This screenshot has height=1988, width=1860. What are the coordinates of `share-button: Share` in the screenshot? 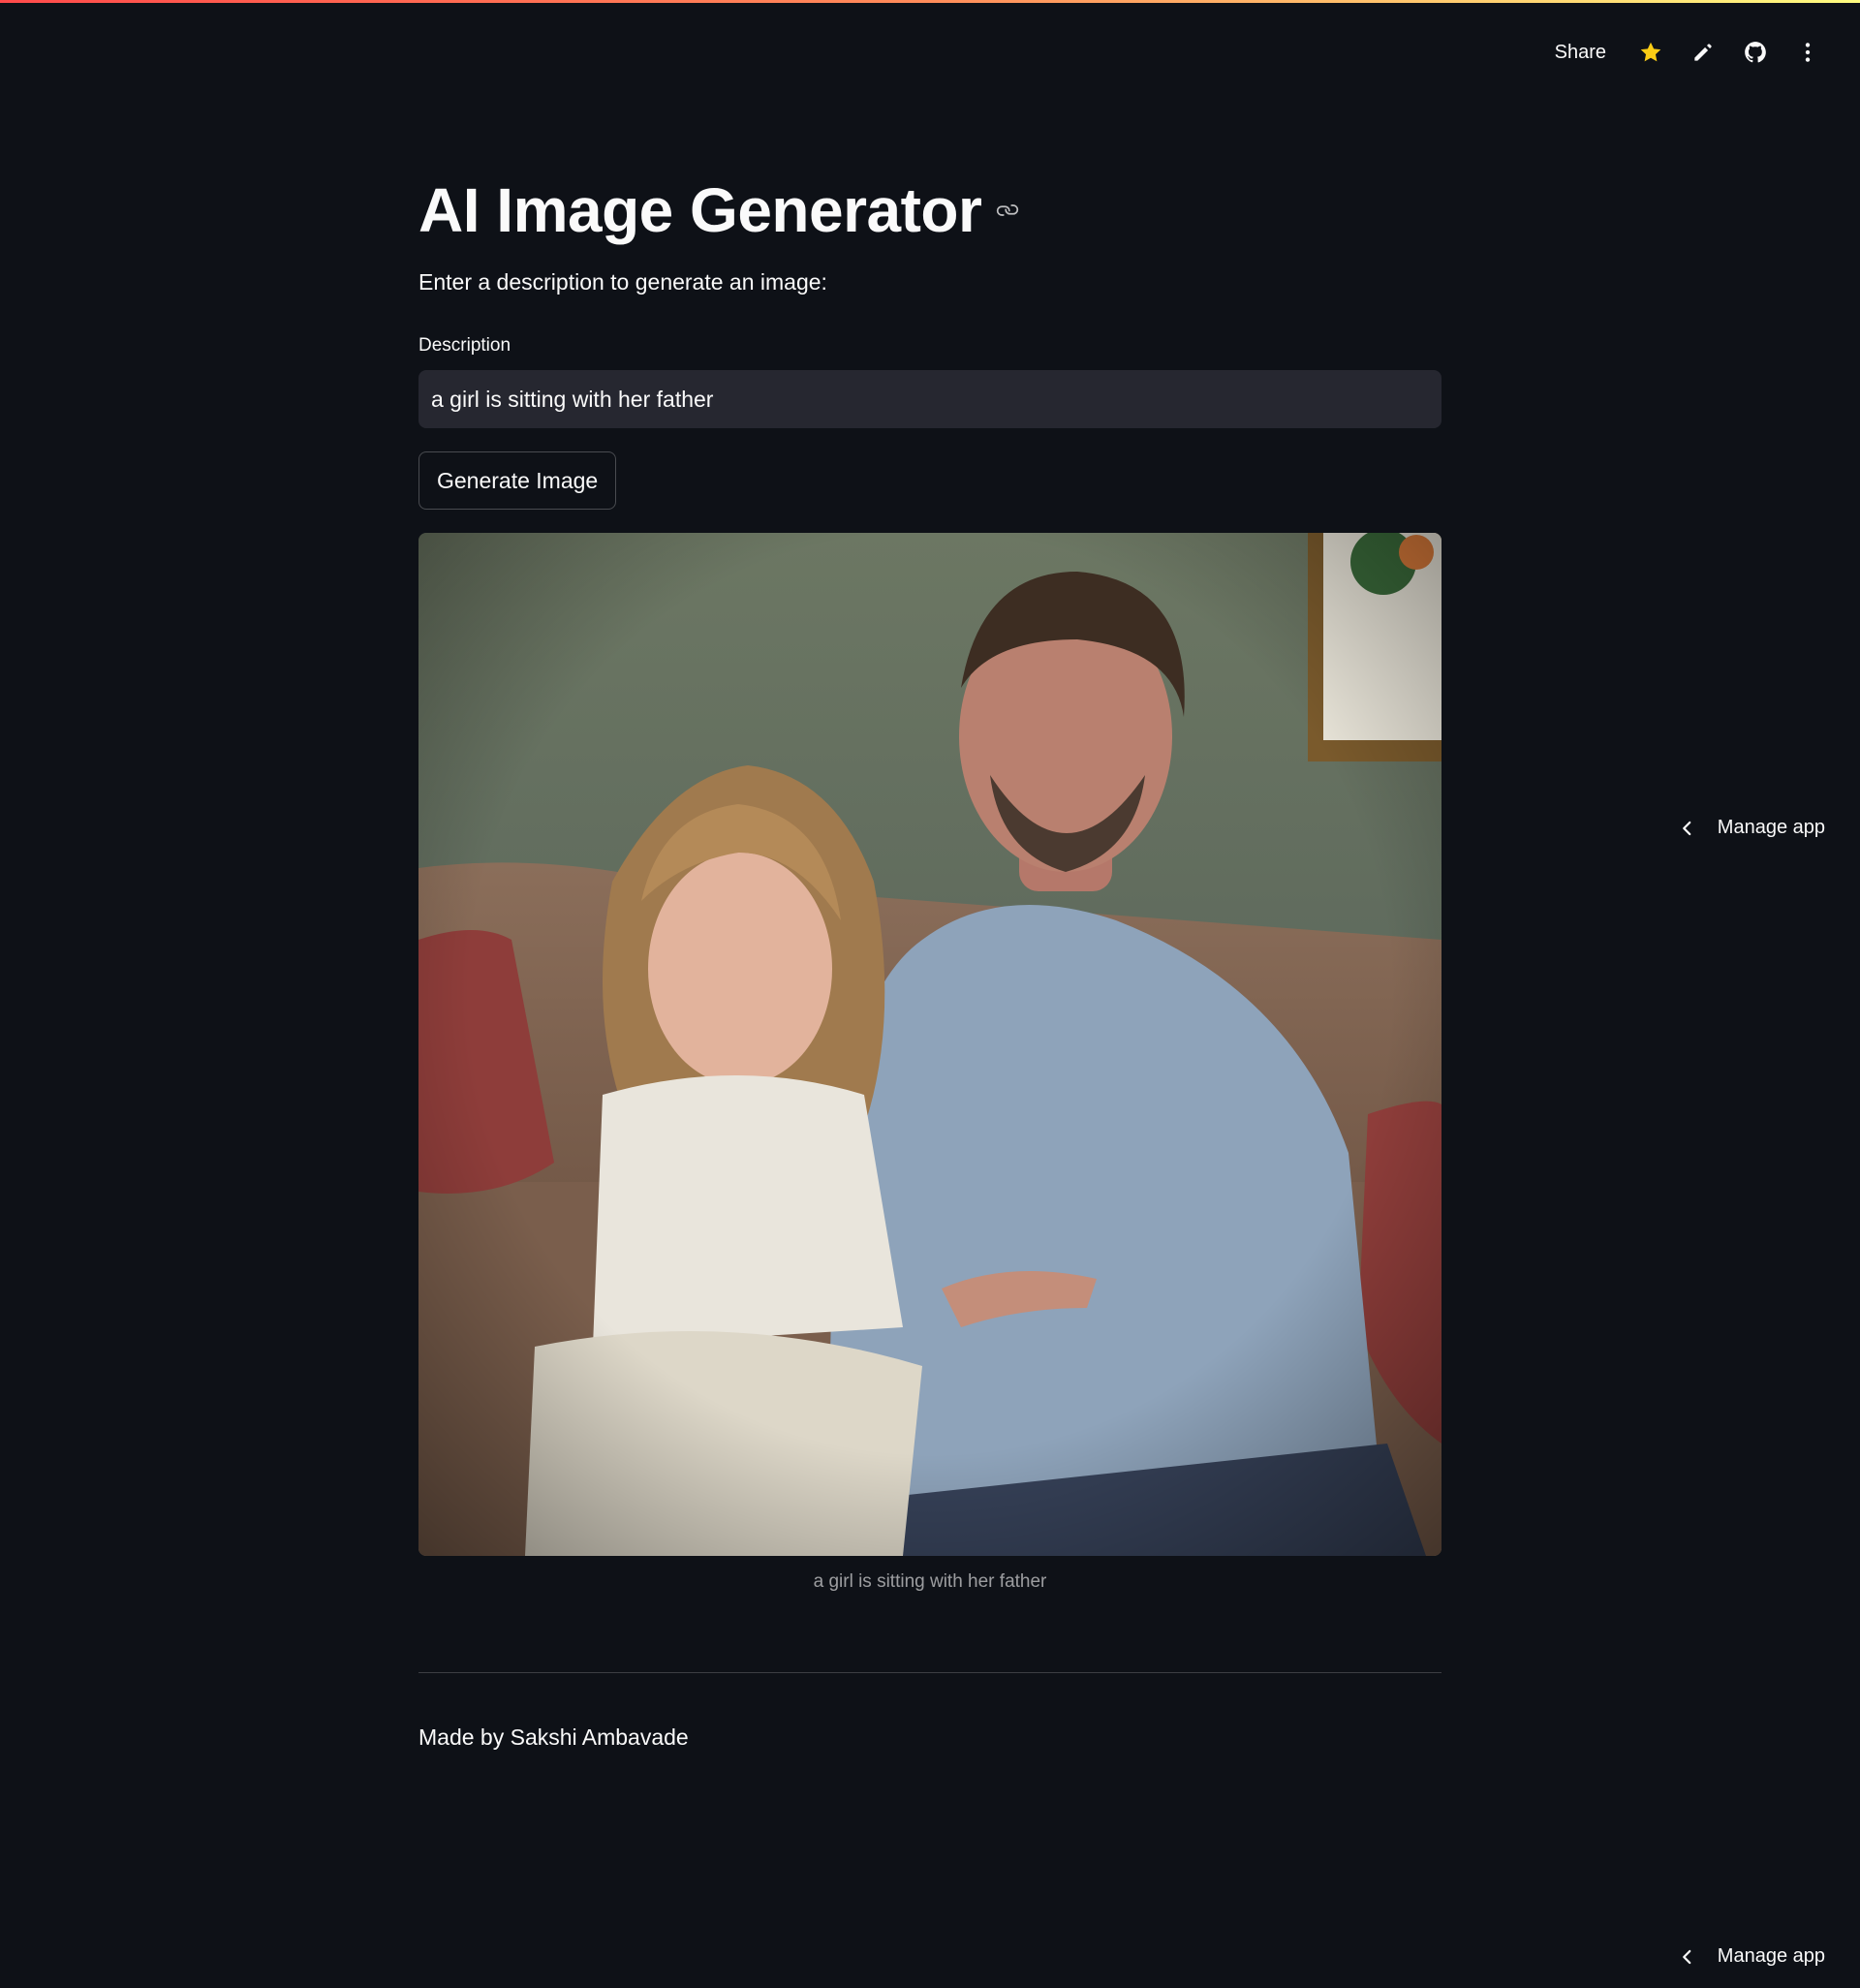 It's located at (1580, 53).